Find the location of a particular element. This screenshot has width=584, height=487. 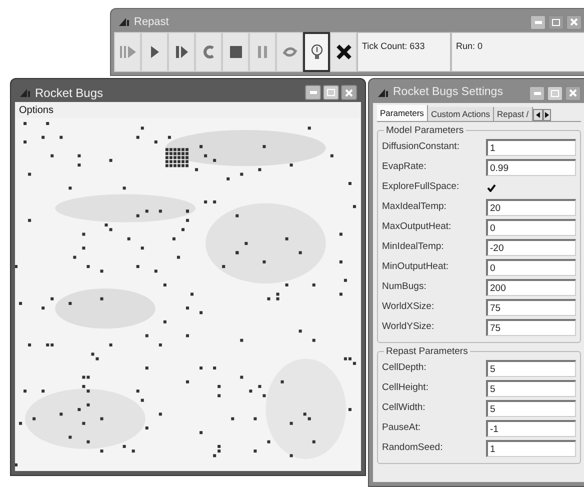

input-field: -20 is located at coordinates (531, 247).